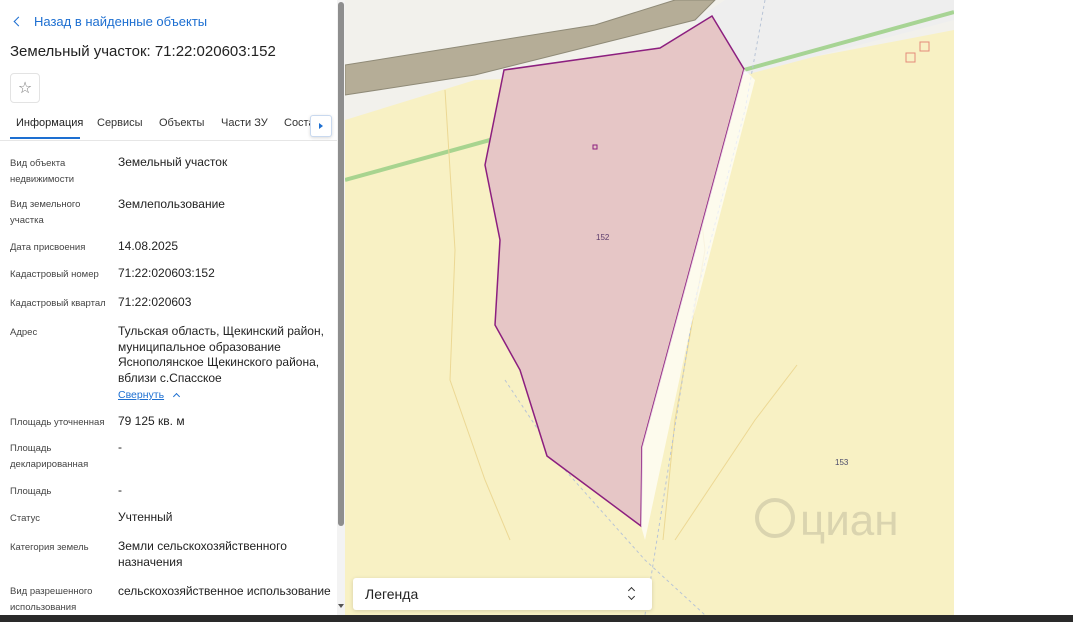 The height and width of the screenshot is (622, 1073). Describe the element at coordinates (155, 302) in the screenshot. I see `row-value-cadastral-quarter: 71:22:020603` at that location.